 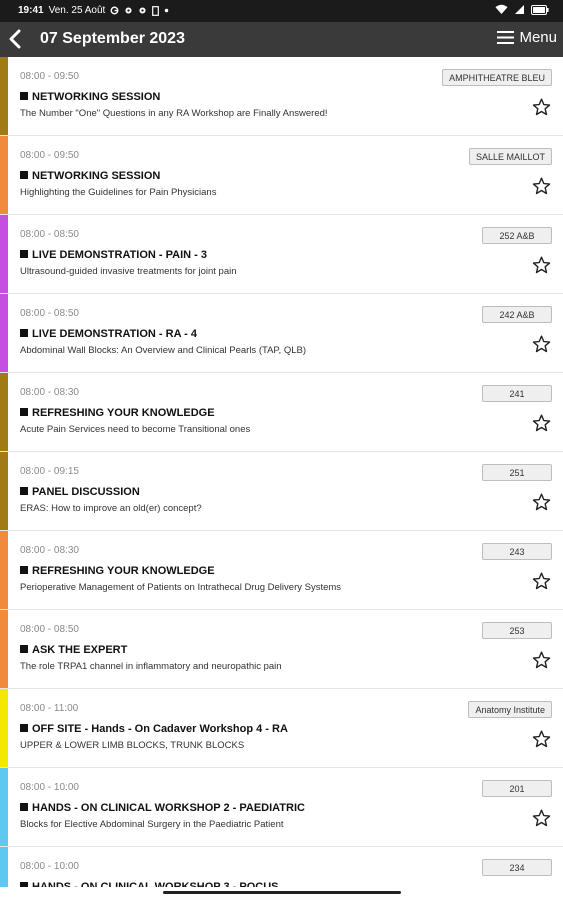 I want to click on chevron-left-icon, so click(x=15, y=39).